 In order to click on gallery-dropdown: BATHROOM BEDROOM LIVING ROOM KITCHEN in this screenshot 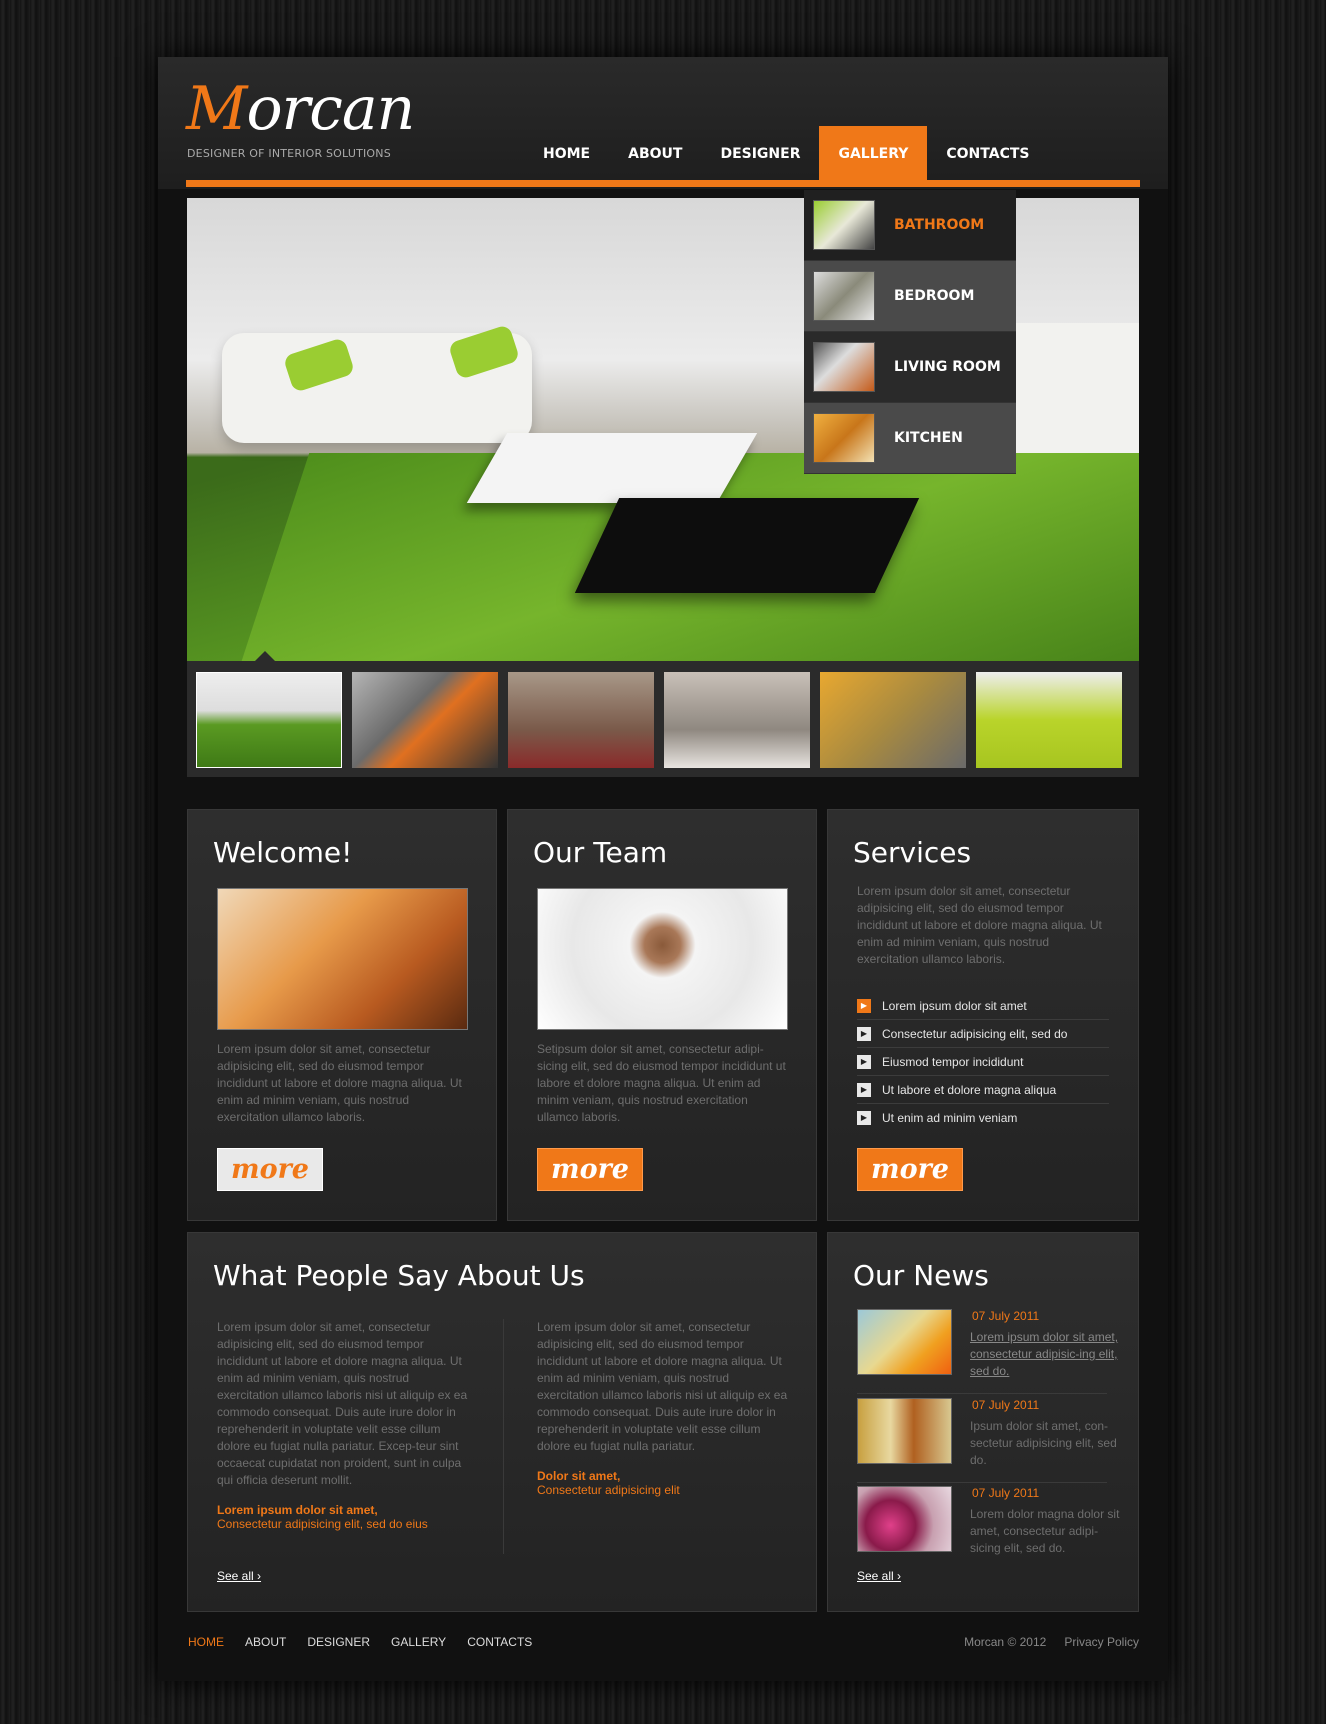, I will do `click(910, 332)`.